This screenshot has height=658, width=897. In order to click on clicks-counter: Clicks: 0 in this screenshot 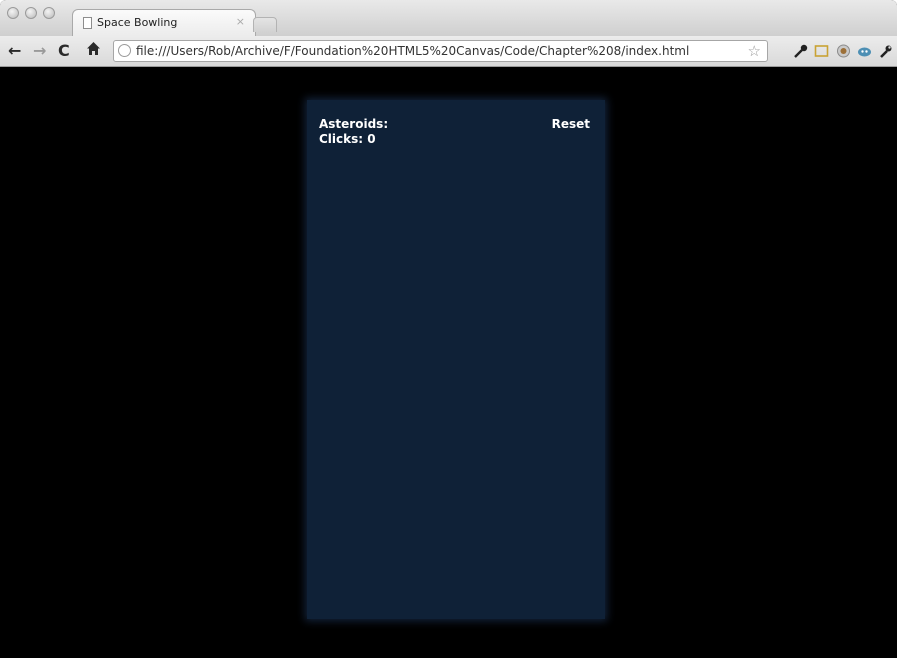, I will do `click(347, 139)`.